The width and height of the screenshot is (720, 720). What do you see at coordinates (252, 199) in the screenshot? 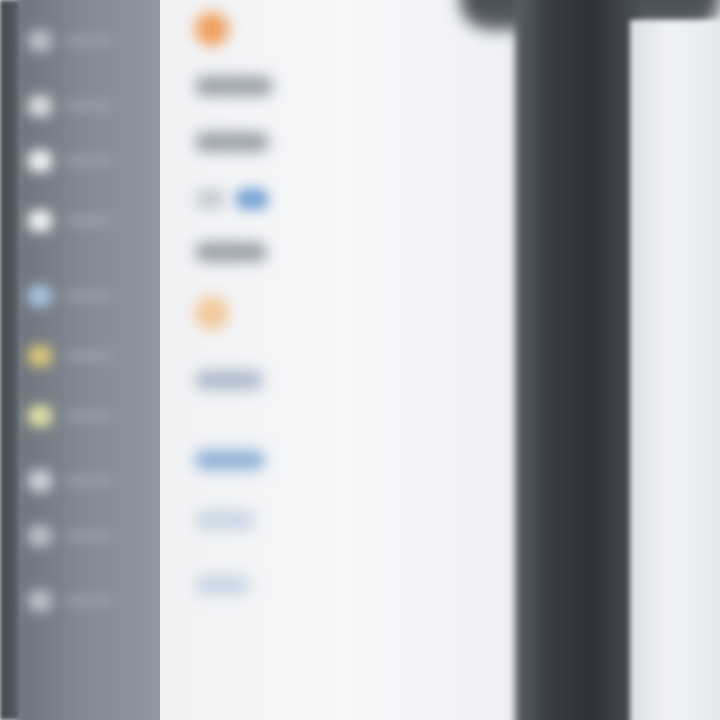
I see `item-badge` at bounding box center [252, 199].